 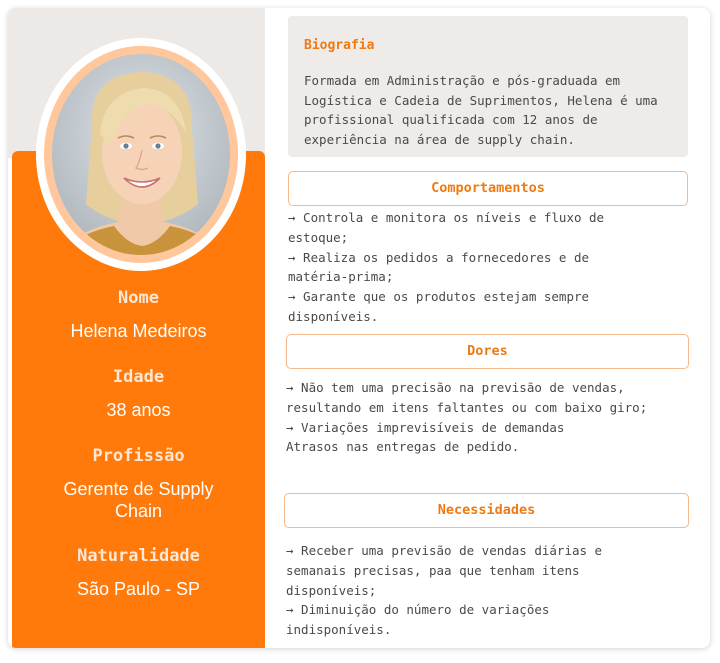 I want to click on needs-title: Necessidades, so click(x=486, y=510).